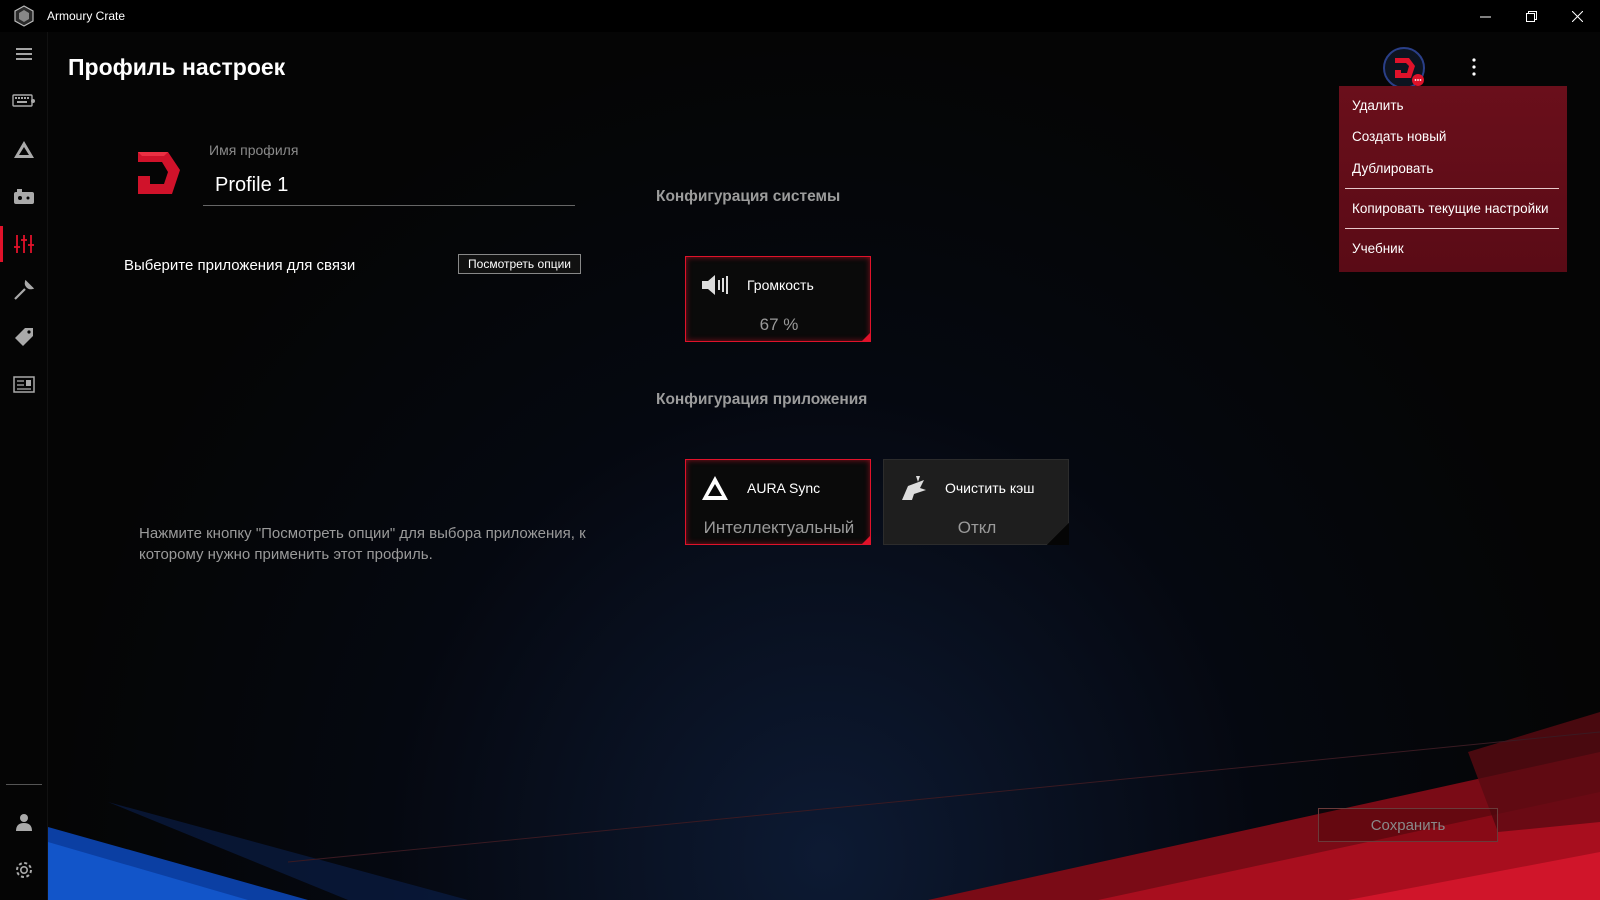  I want to click on sidebar-item-game-devices, so click(24, 197).